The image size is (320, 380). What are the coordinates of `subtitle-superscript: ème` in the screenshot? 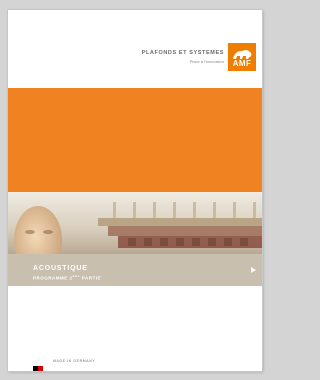 It's located at (76, 276).